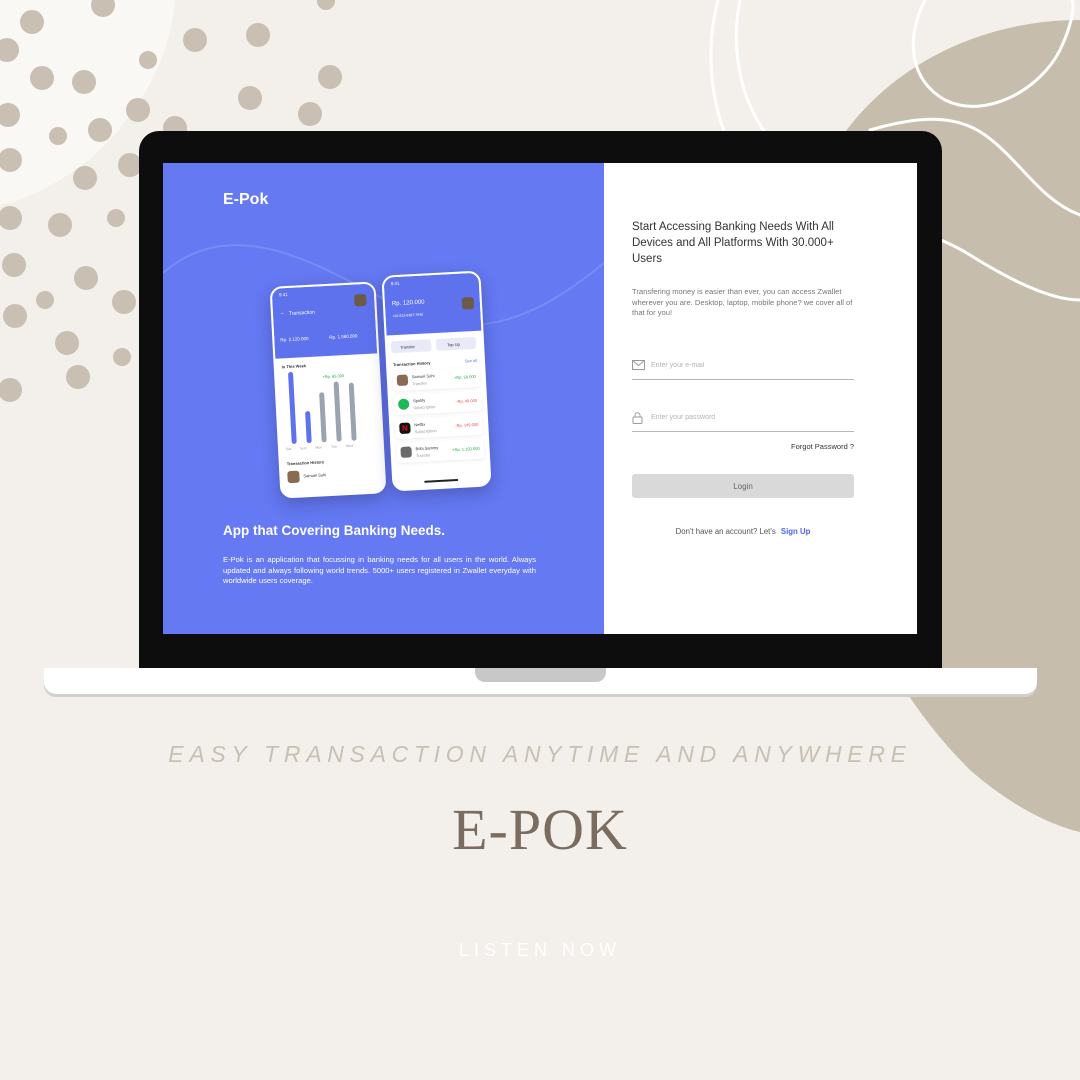 The width and height of the screenshot is (1080, 1080). What do you see at coordinates (746, 417) in the screenshot?
I see `password-input` at bounding box center [746, 417].